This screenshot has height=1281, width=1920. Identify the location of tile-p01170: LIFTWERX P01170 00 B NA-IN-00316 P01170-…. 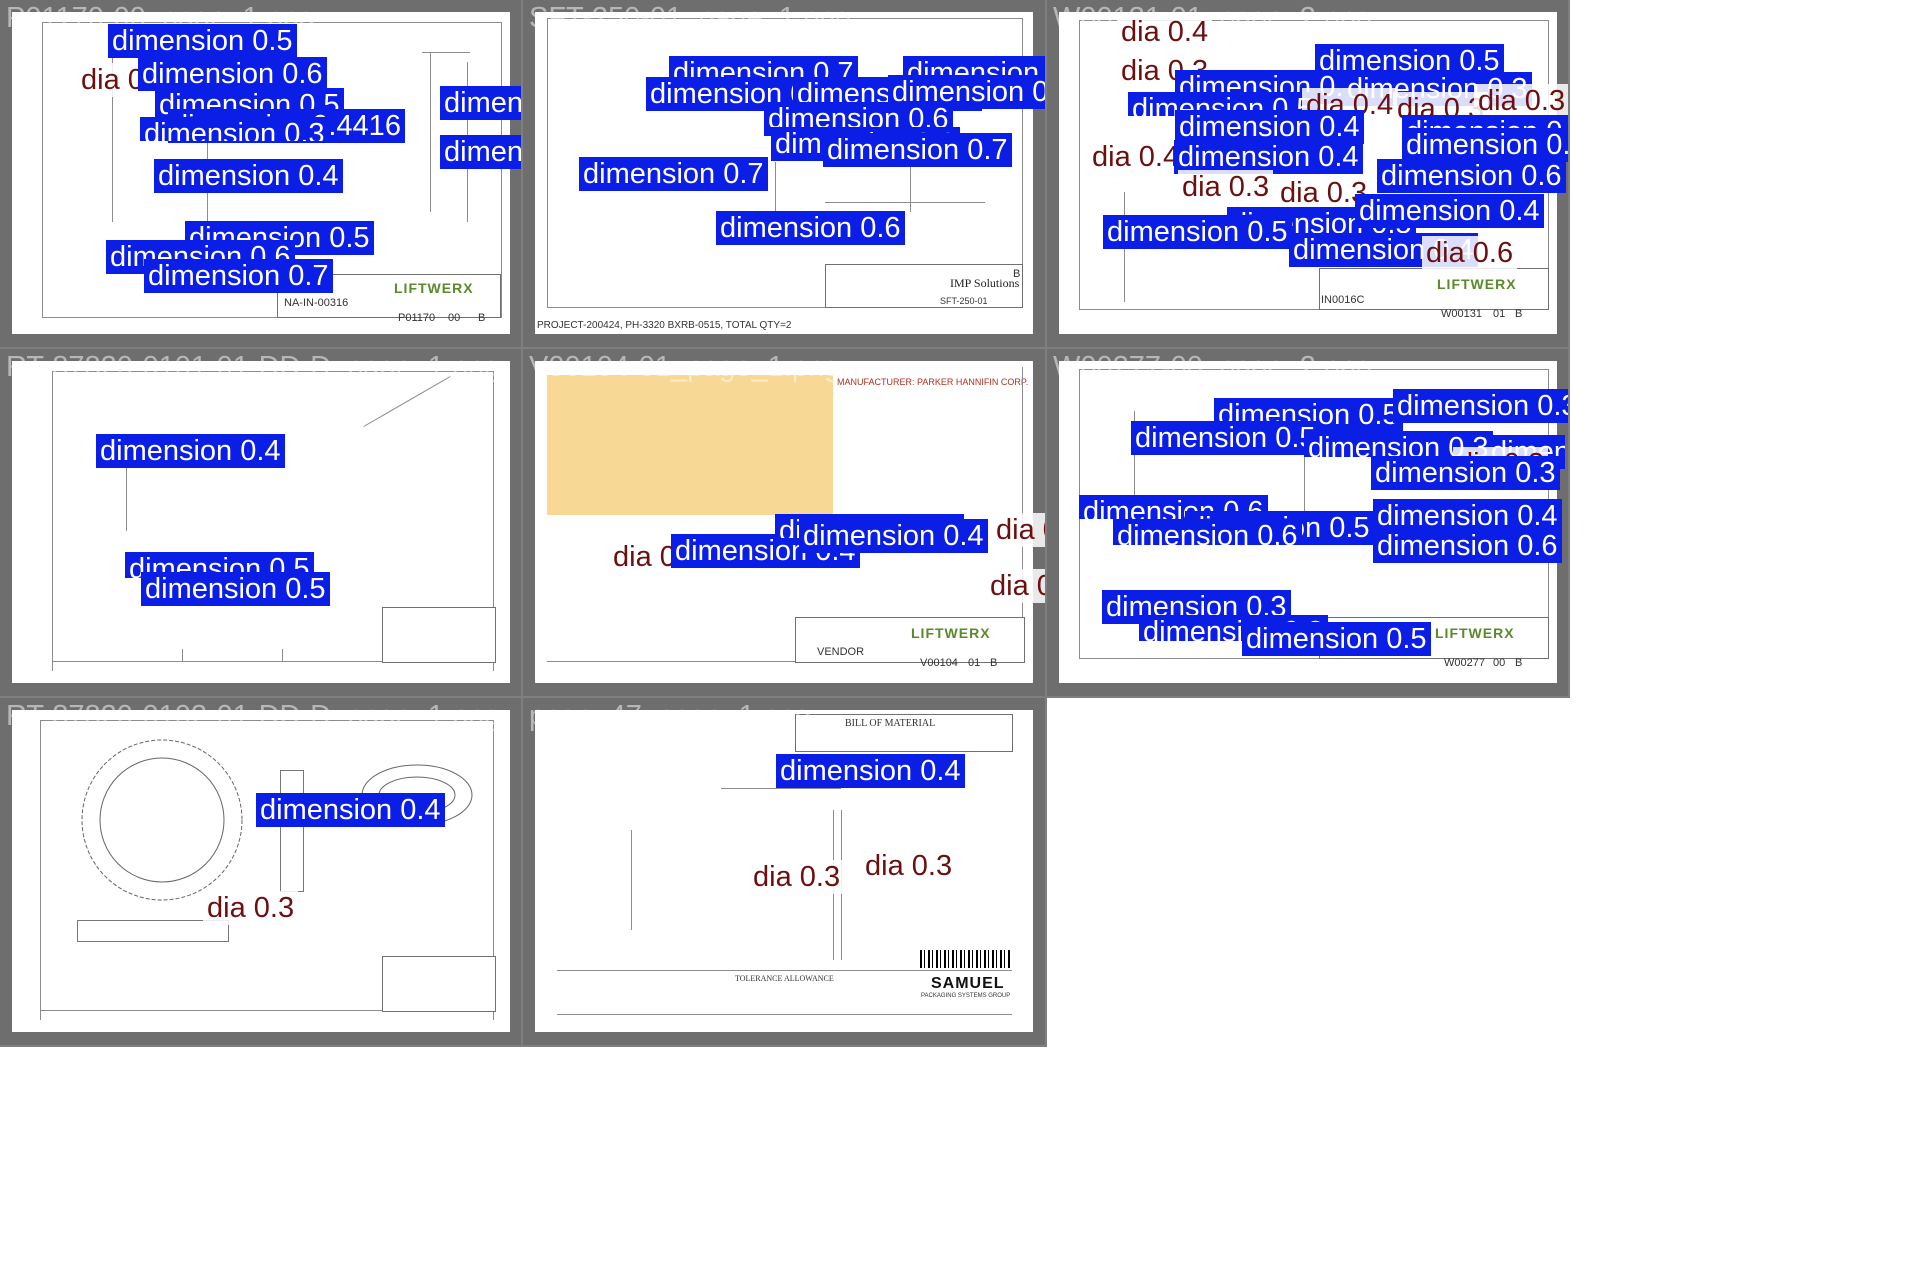
(260, 173).